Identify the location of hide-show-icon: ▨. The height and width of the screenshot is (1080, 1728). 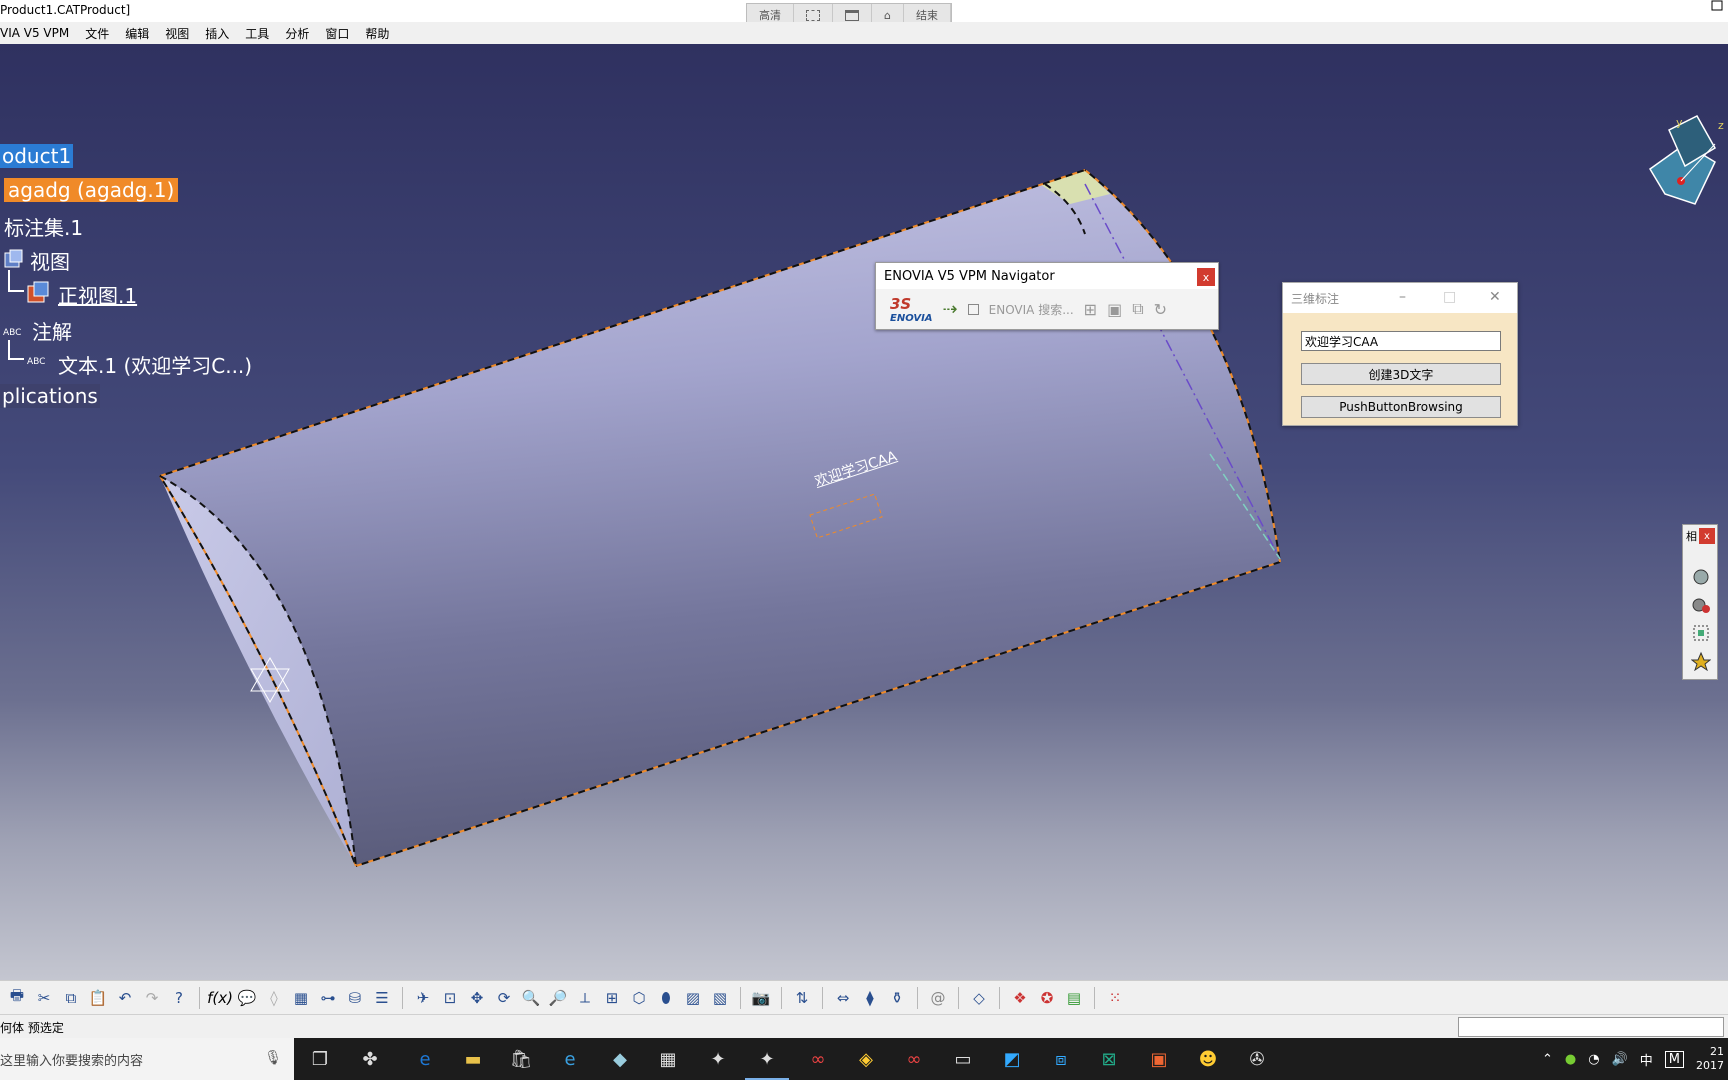
(693, 998).